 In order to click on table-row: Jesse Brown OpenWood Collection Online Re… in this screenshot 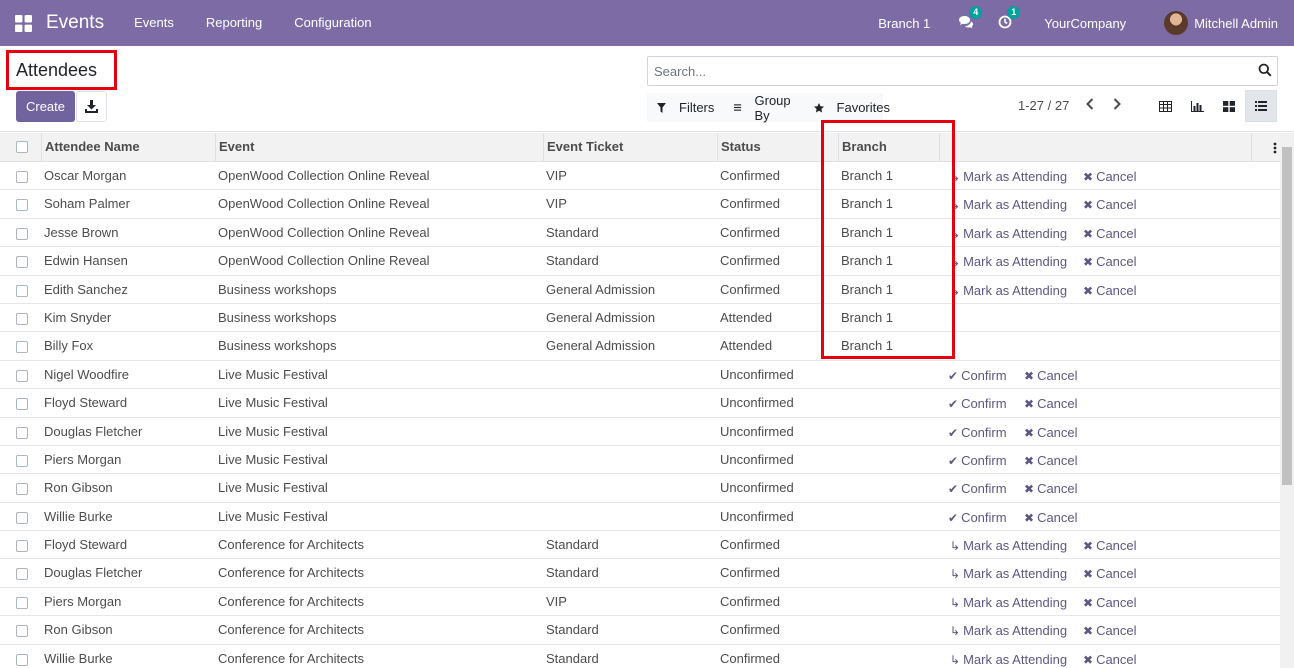, I will do `click(640, 233)`.